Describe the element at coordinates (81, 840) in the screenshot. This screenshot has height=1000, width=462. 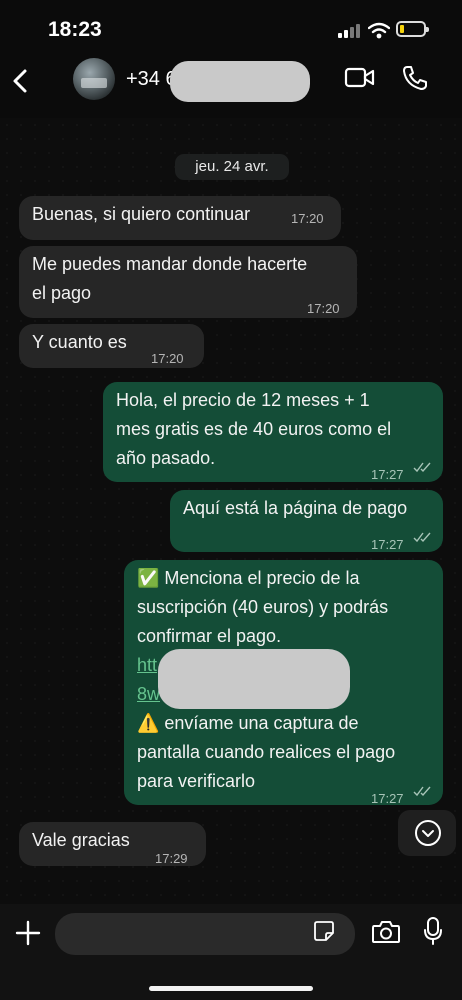
I see `message-text: Vale gracias` at that location.